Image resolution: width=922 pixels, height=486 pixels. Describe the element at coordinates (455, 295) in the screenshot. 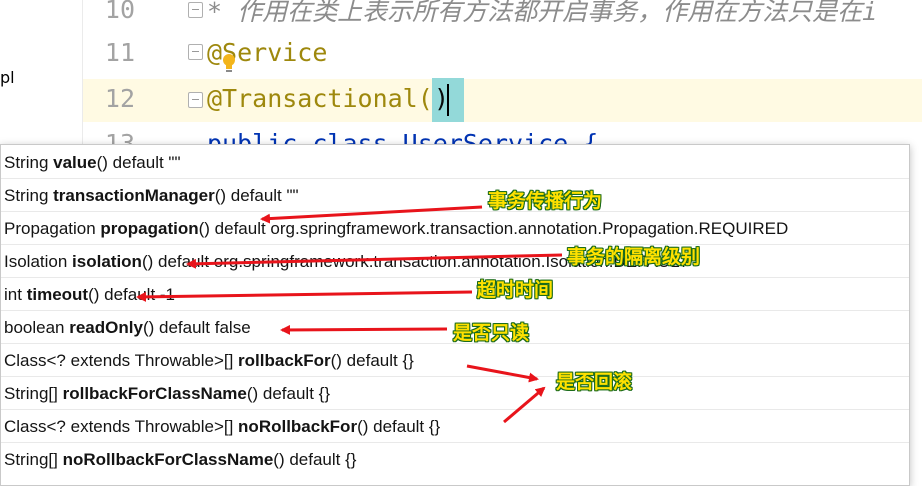

I see `completion-item-timeout: int timeout() default -1` at that location.